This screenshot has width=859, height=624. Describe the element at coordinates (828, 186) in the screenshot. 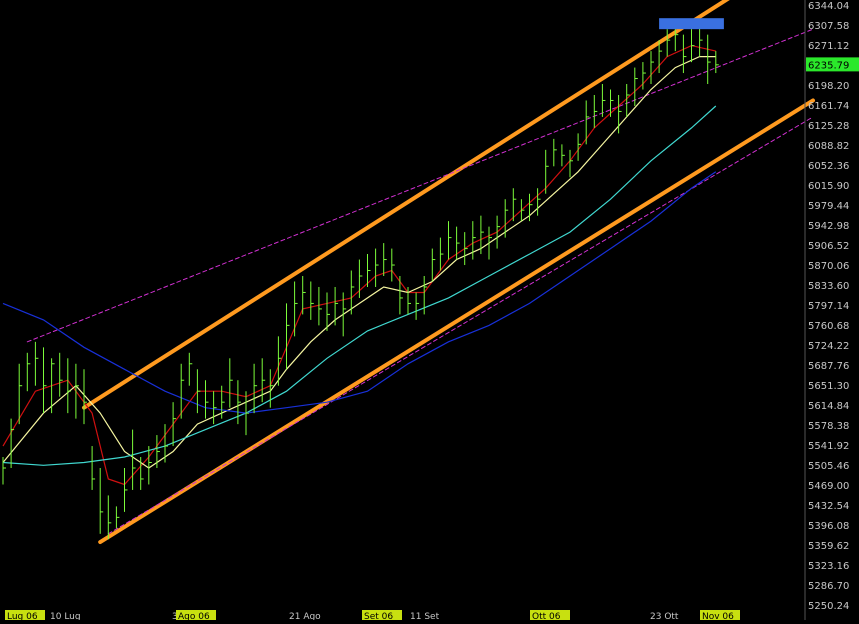

I see `y-tick-label: 6015.90` at that location.